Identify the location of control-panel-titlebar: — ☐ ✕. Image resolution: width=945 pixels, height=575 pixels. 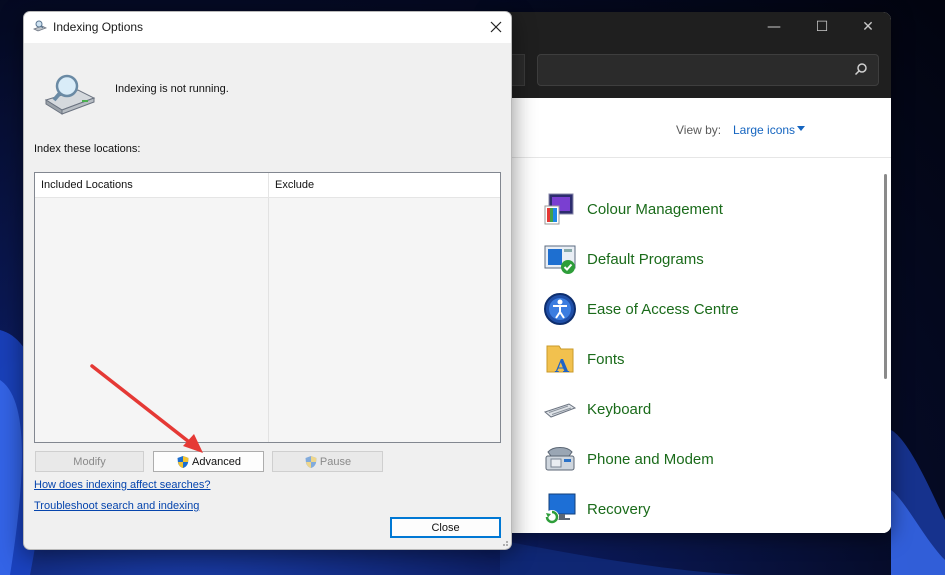
(693, 27).